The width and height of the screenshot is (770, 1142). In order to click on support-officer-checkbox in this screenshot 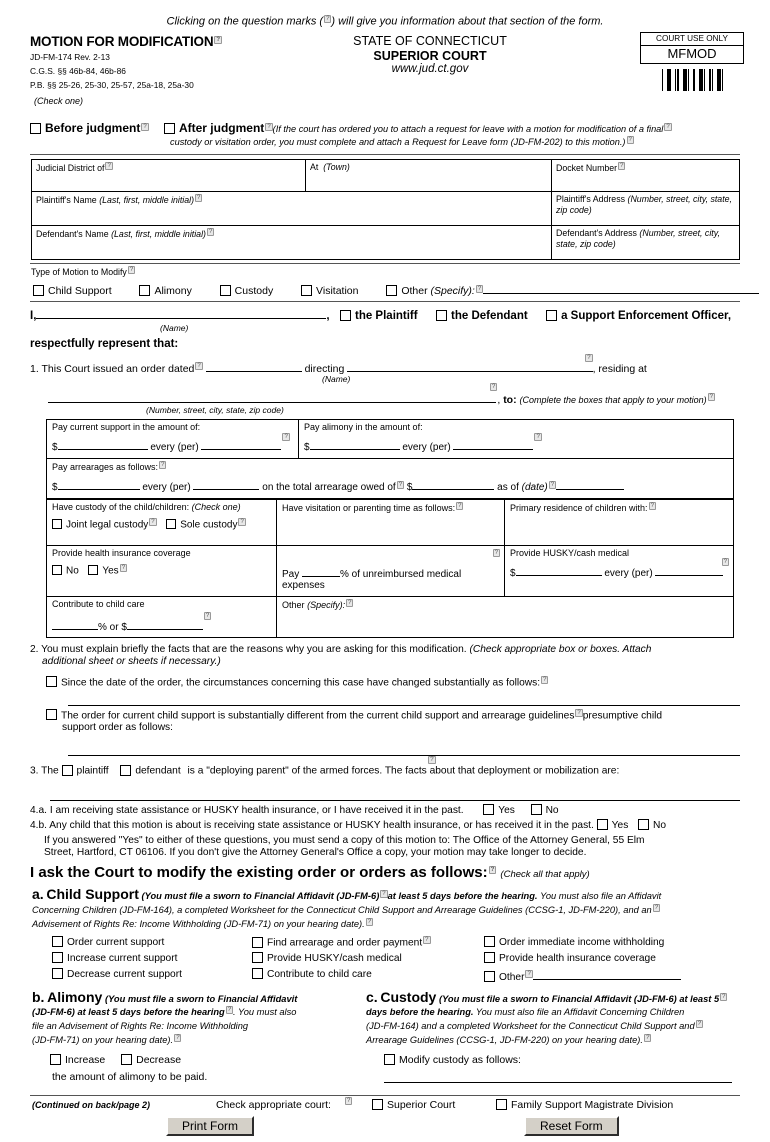, I will do `click(552, 316)`.